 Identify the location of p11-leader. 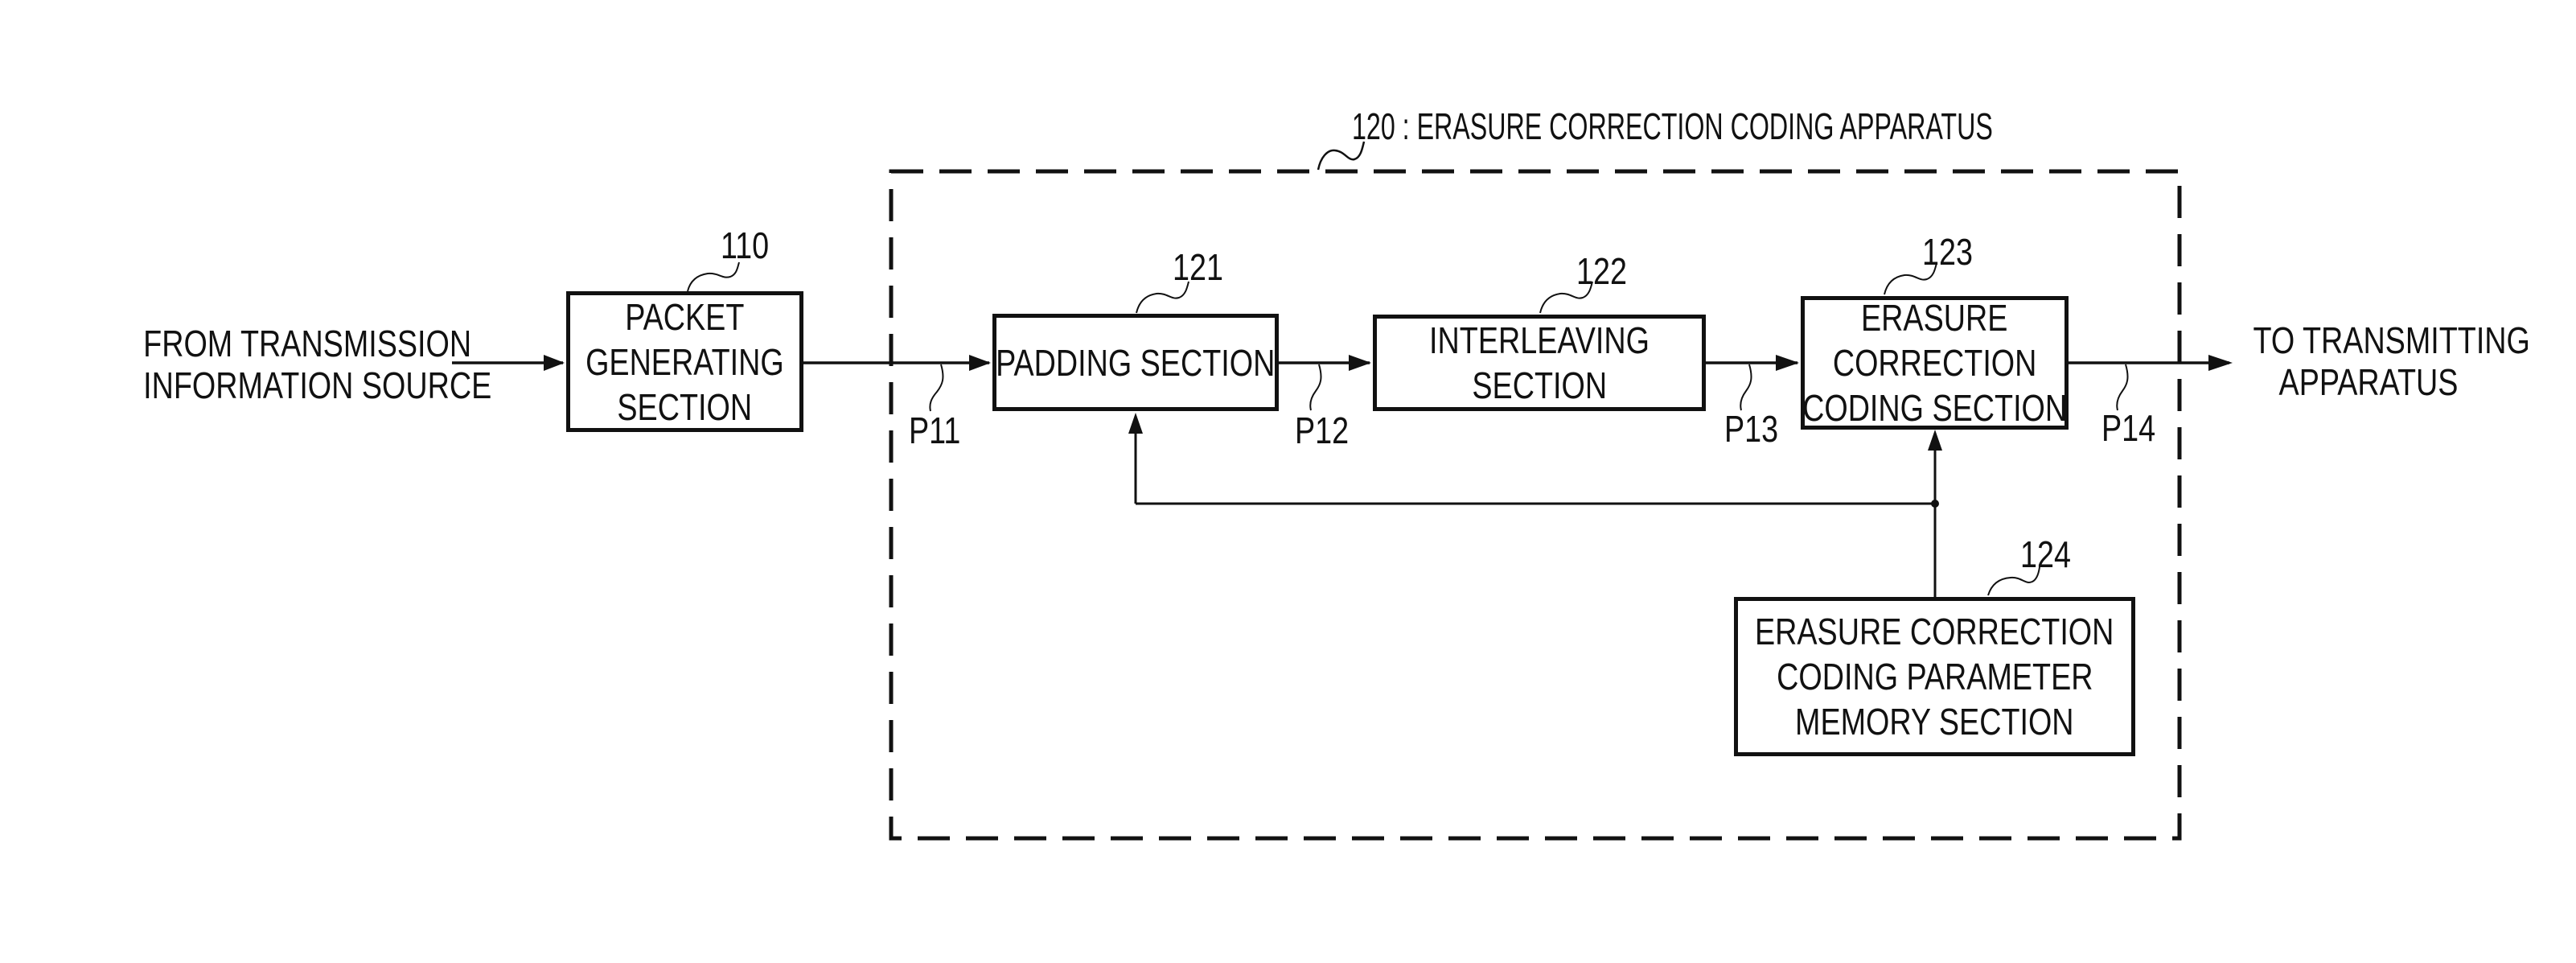
(936, 388).